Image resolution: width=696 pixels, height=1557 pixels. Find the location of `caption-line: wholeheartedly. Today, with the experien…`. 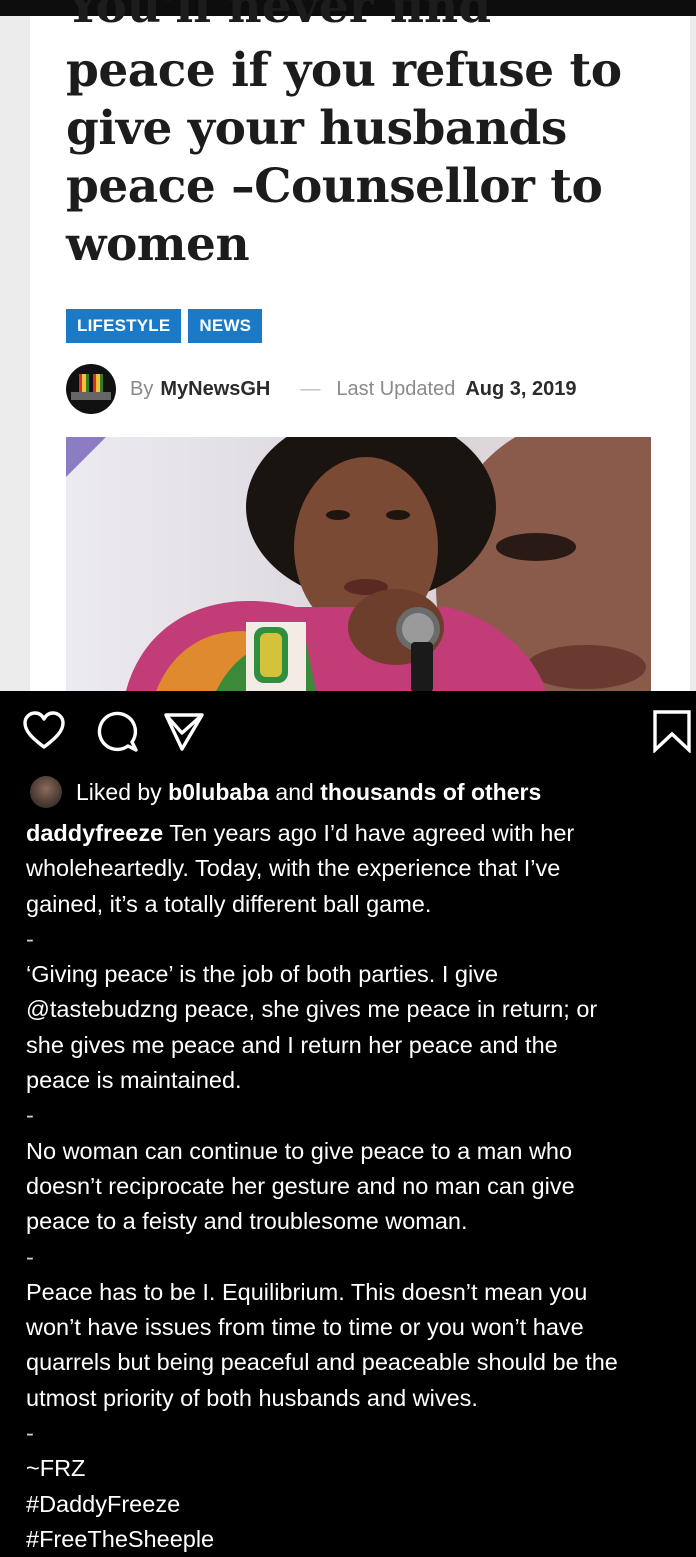

caption-line: wholeheartedly. Today, with the experien… is located at coordinates (293, 868).